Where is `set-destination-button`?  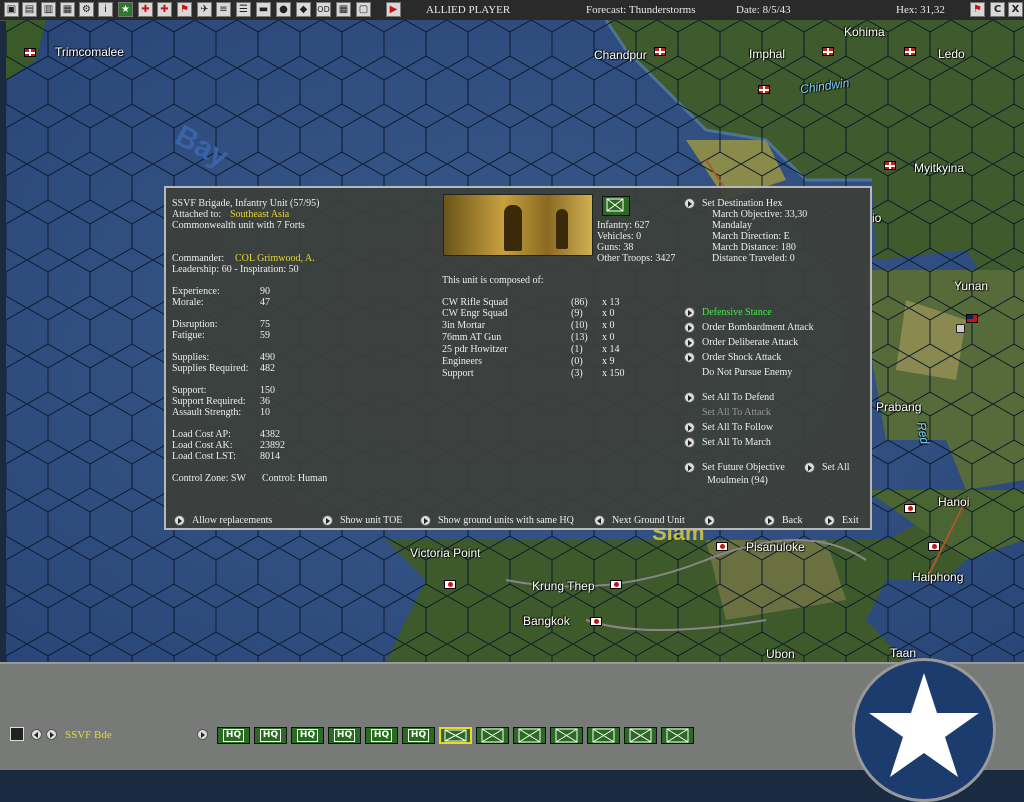 set-destination-button is located at coordinates (689, 203).